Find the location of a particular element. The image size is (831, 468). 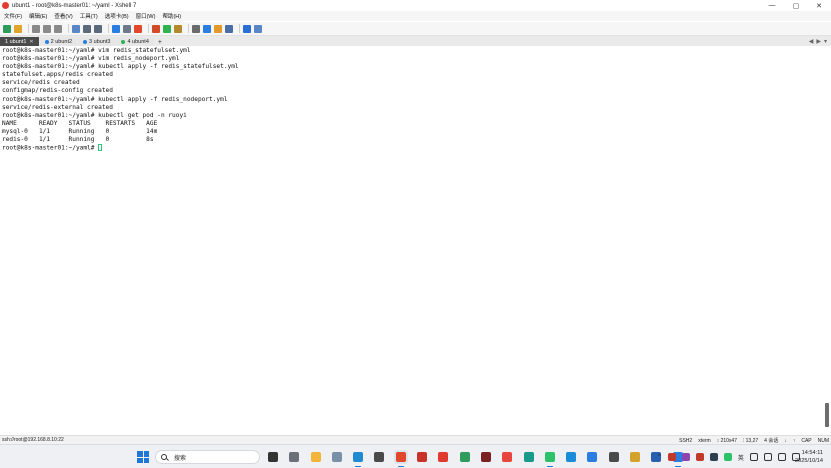

protocol-status: SSH2 is located at coordinates (686, 440).